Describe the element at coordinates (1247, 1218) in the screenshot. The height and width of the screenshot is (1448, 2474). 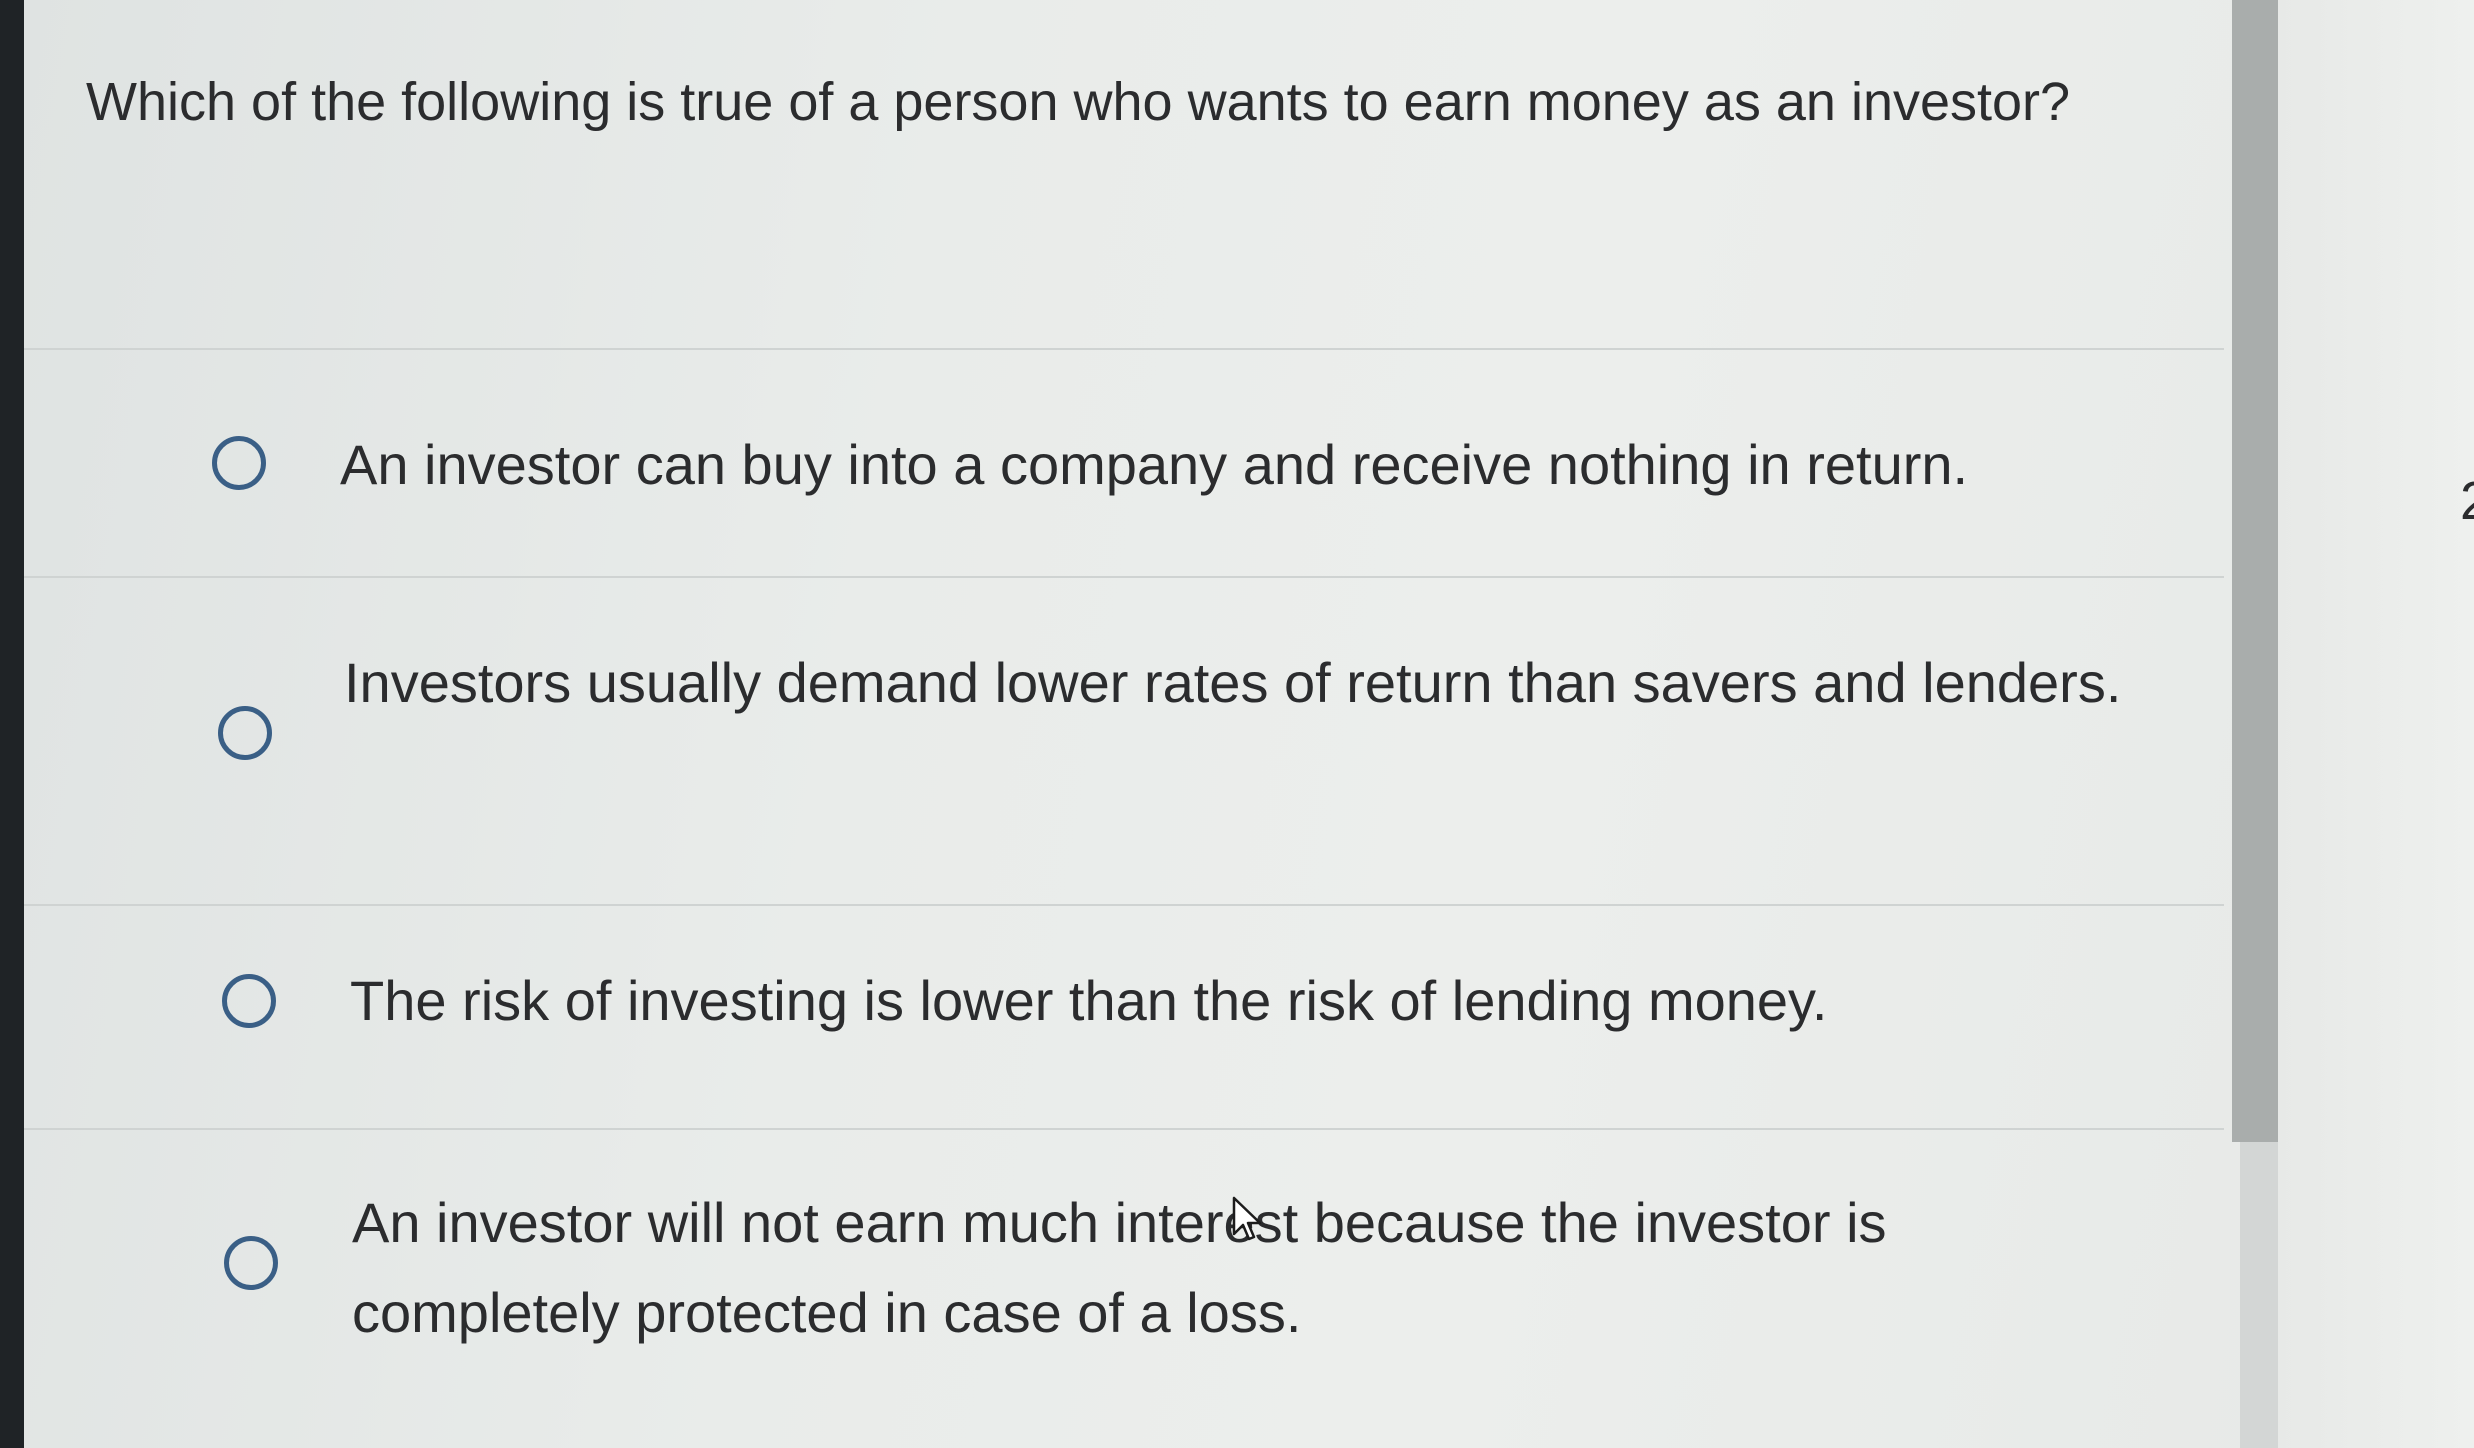
I see `mouse-pointer-icon` at that location.